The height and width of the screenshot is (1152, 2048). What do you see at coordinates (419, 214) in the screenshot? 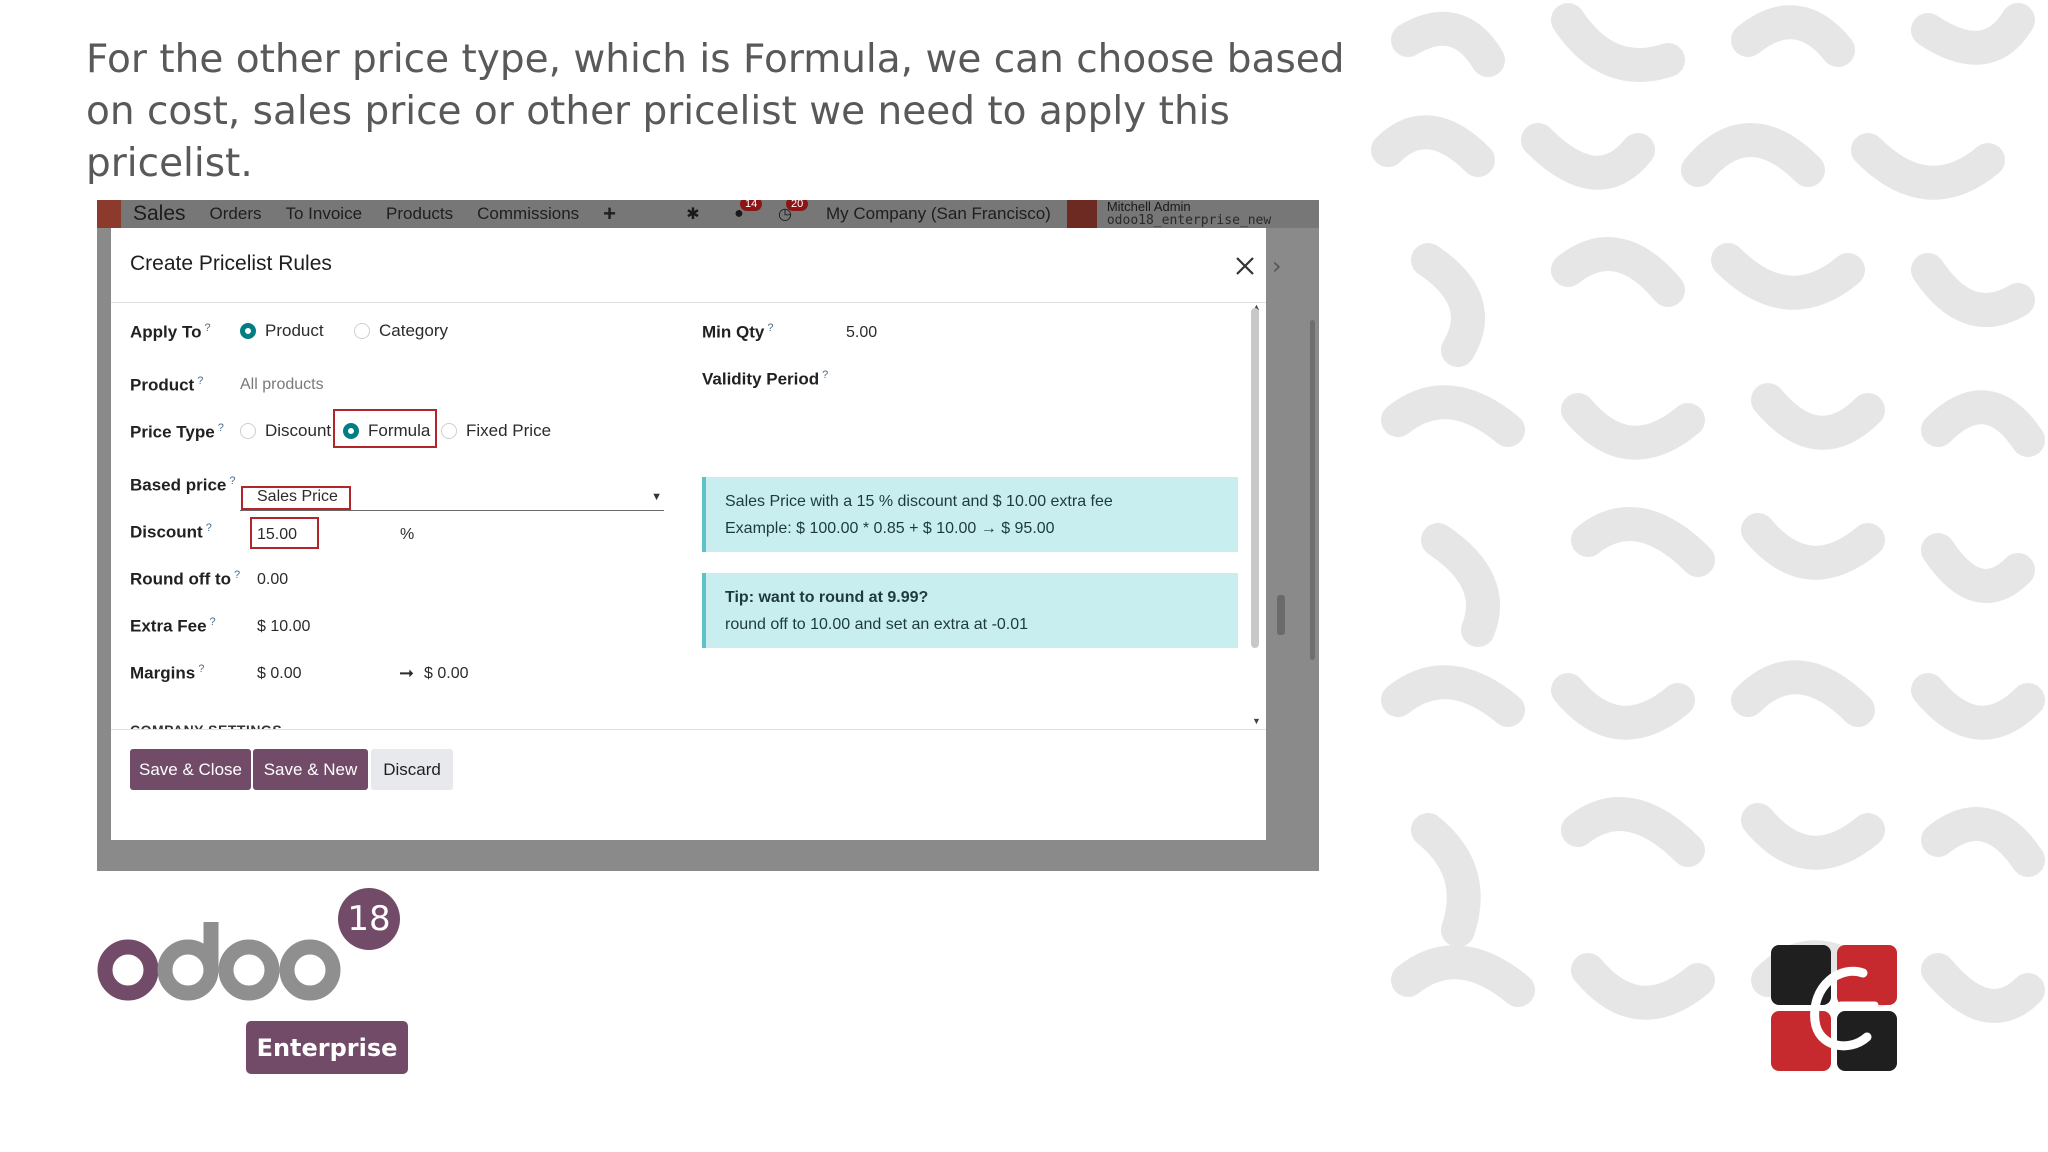
I see `menu-products: Products` at bounding box center [419, 214].